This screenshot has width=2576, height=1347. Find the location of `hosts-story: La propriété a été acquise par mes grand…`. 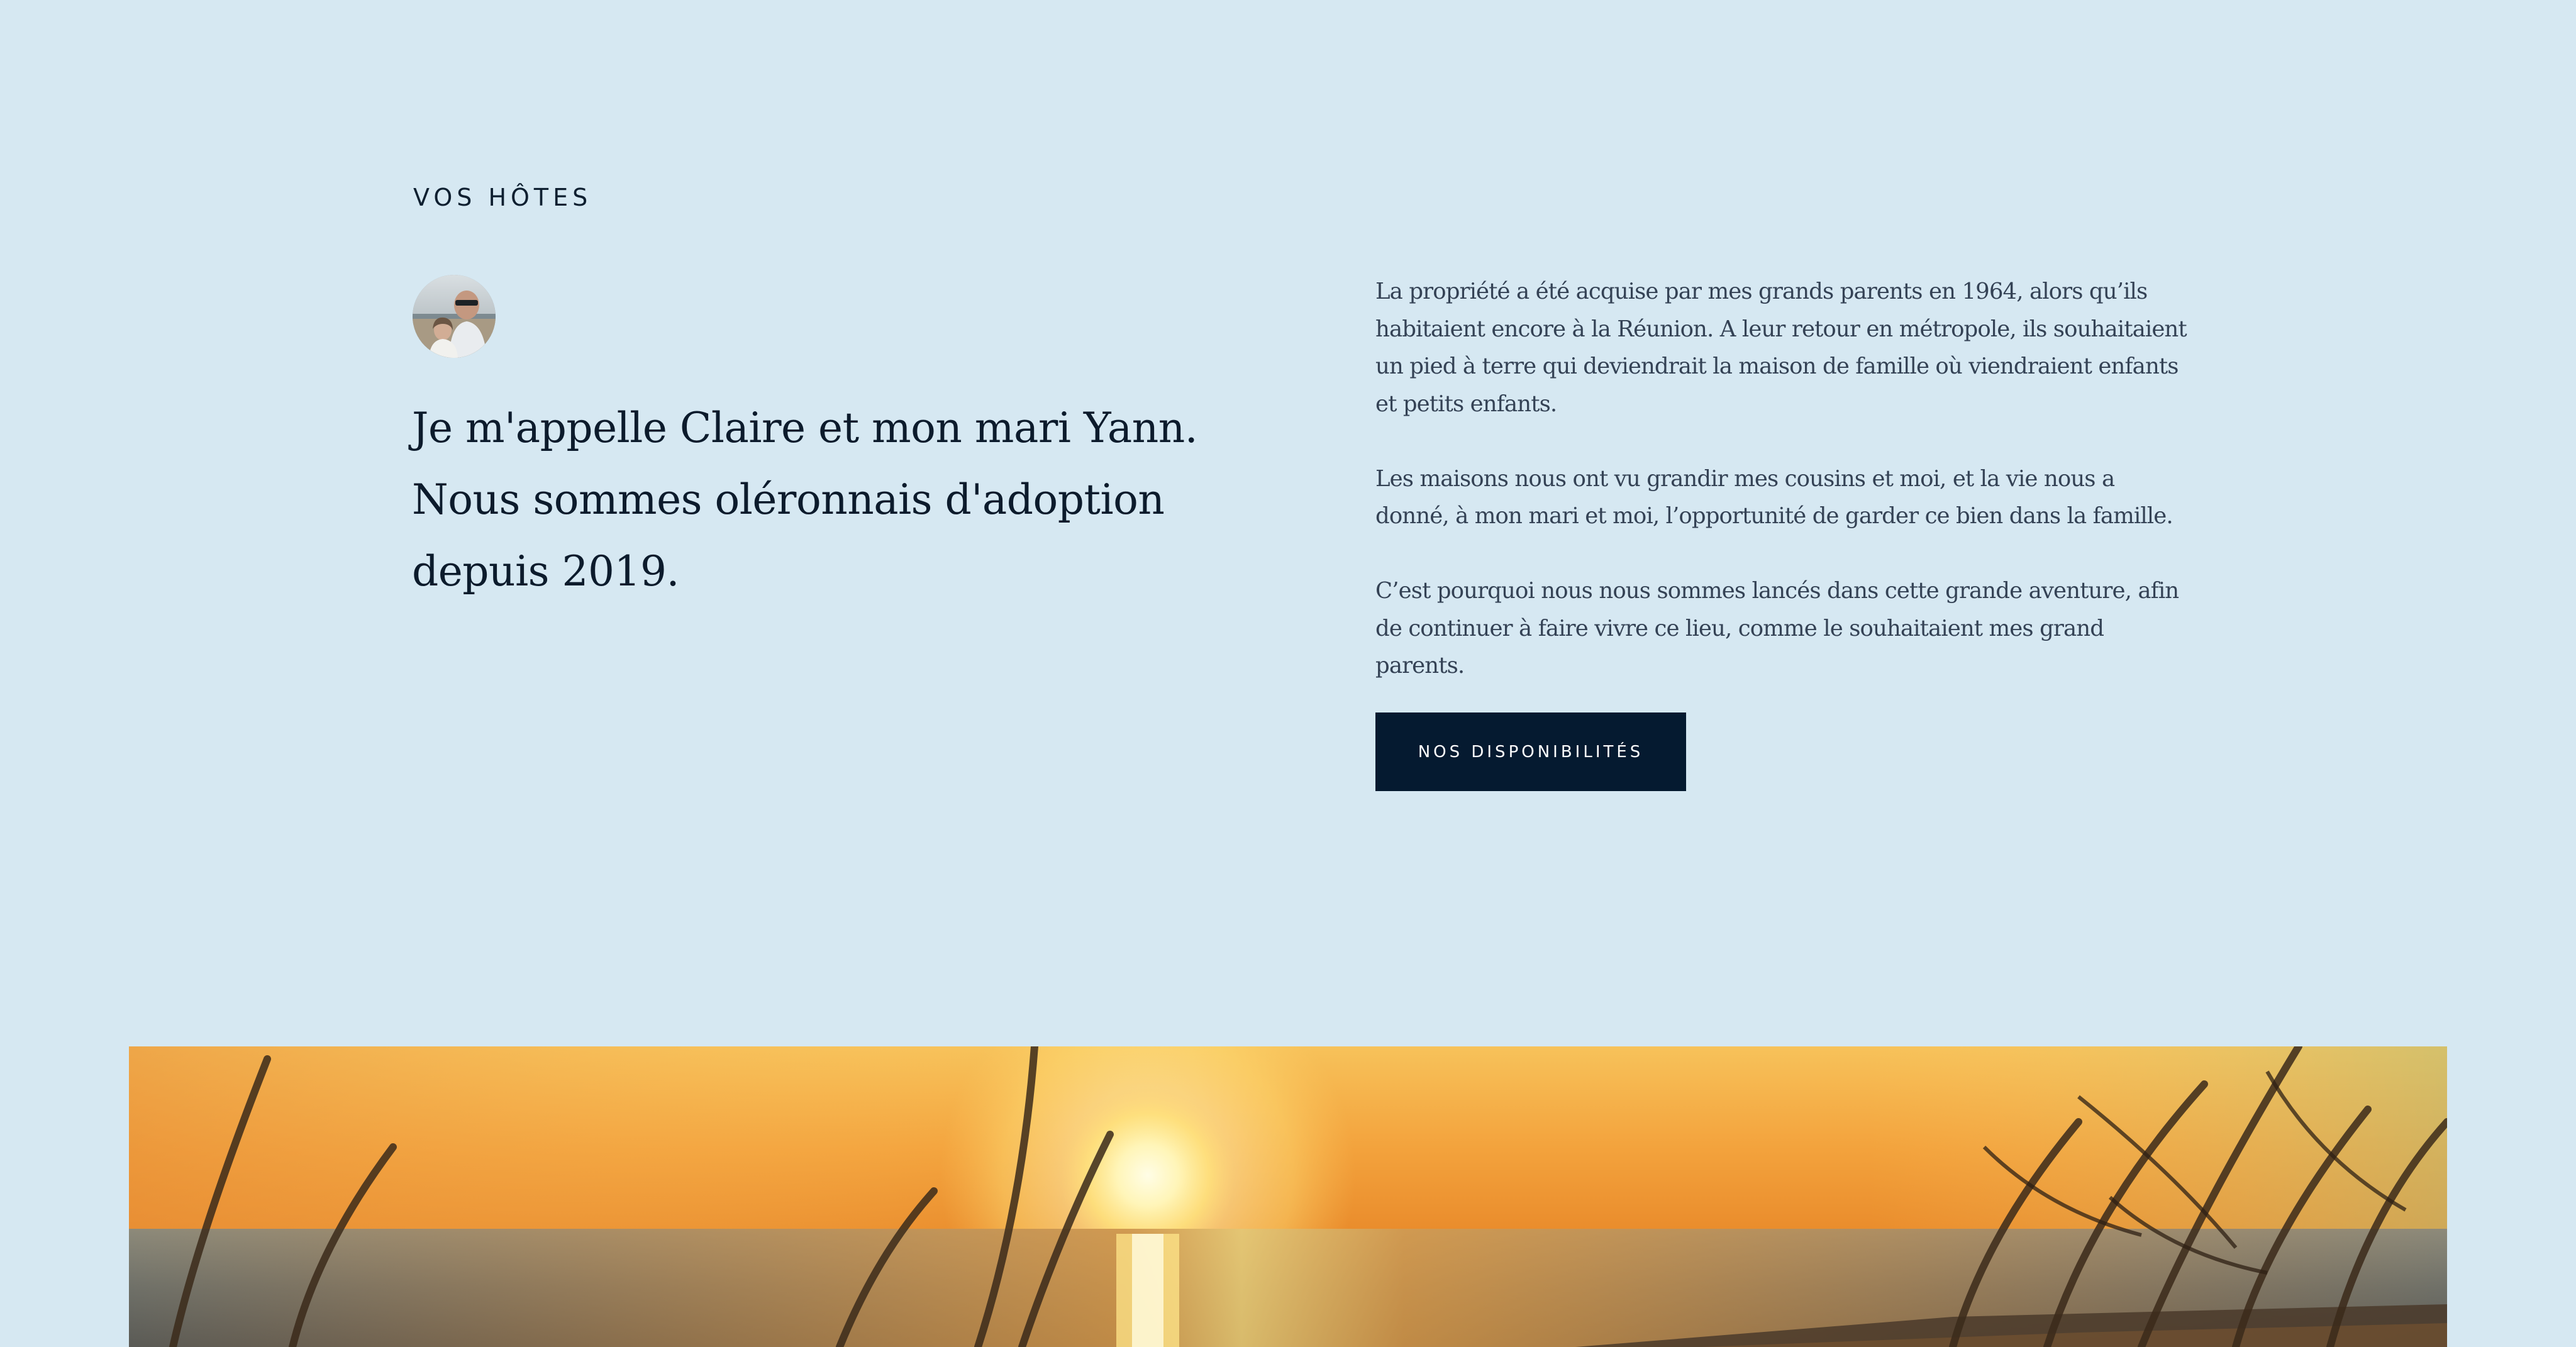

hosts-story: La propriété a été acquise par mes grand… is located at coordinates (1781, 497).